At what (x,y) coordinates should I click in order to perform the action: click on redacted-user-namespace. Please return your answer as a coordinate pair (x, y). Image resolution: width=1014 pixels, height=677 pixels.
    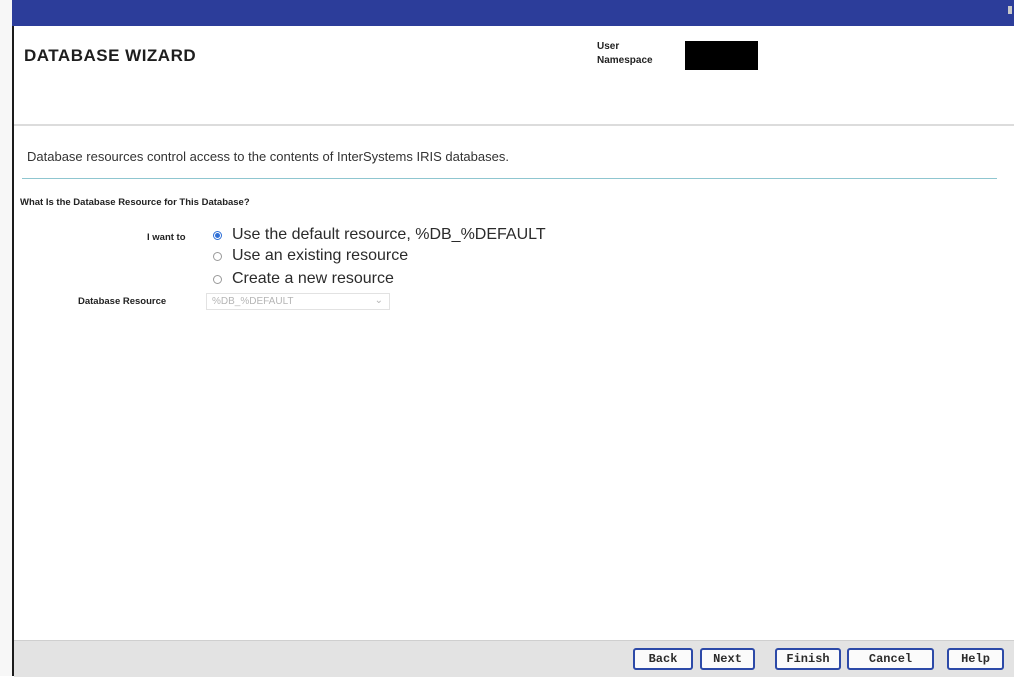
    Looking at the image, I should click on (721, 55).